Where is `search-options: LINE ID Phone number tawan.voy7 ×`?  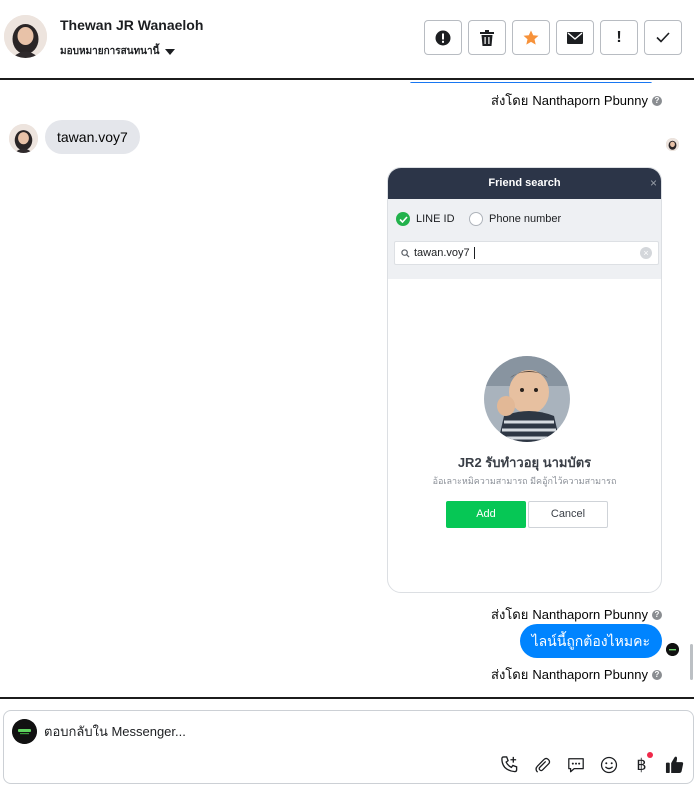 search-options: LINE ID Phone number tawan.voy7 × is located at coordinates (524, 239).